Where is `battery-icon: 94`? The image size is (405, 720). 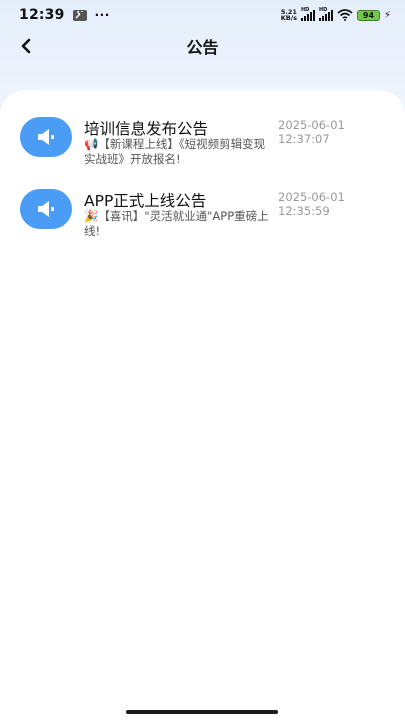 battery-icon: 94 is located at coordinates (368, 15).